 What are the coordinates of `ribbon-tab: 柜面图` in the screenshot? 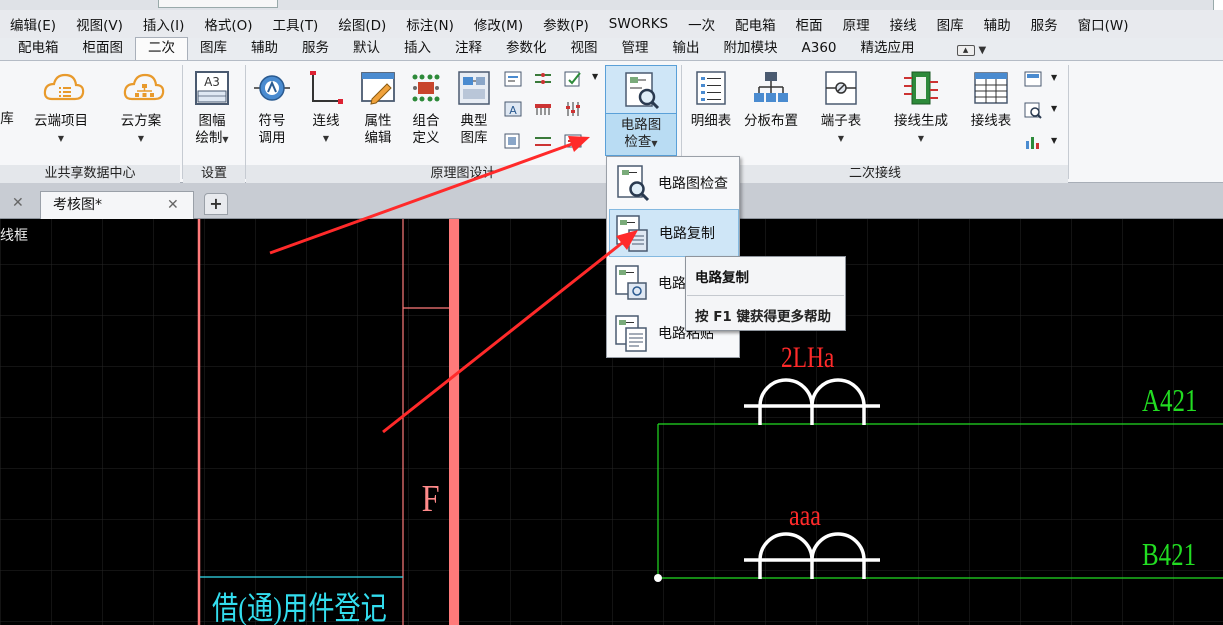 It's located at (103, 49).